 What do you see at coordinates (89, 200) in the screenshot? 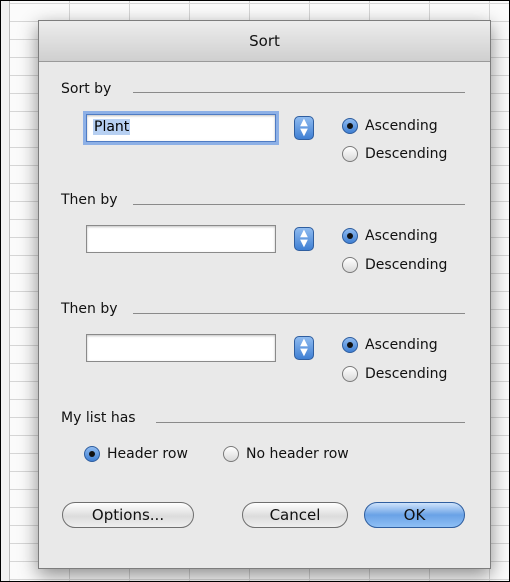
I see `then-by-label-1: Then by` at bounding box center [89, 200].